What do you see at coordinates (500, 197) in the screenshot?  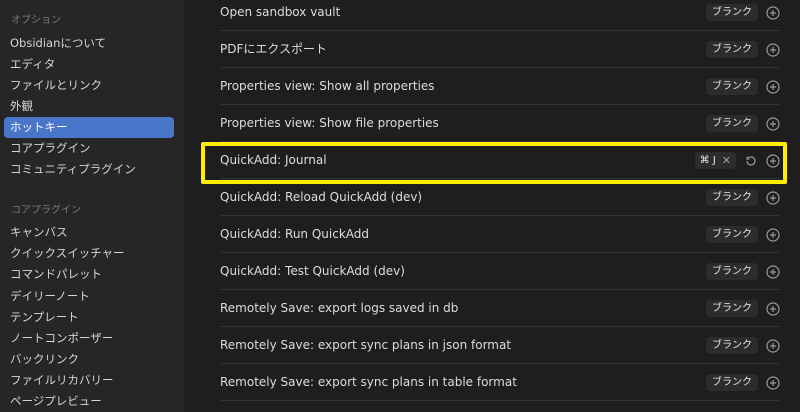 I see `hotkey-row: QuickAdd: Reload QuickAdd (dev) ブランク` at bounding box center [500, 197].